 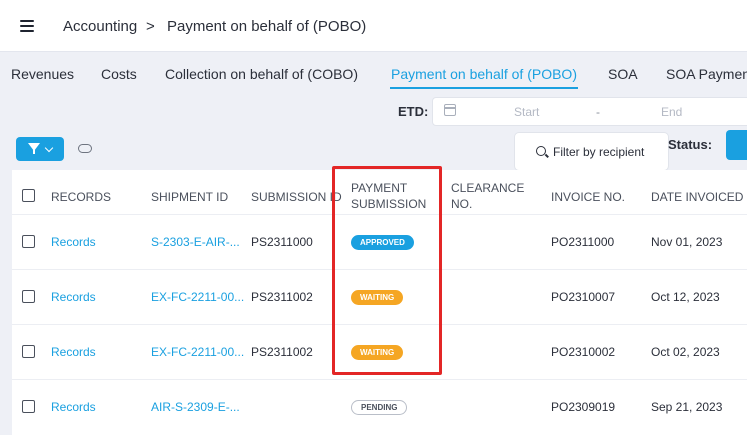 What do you see at coordinates (296, 197) in the screenshot?
I see `column-header-submission-id: SUBMISSION ID` at bounding box center [296, 197].